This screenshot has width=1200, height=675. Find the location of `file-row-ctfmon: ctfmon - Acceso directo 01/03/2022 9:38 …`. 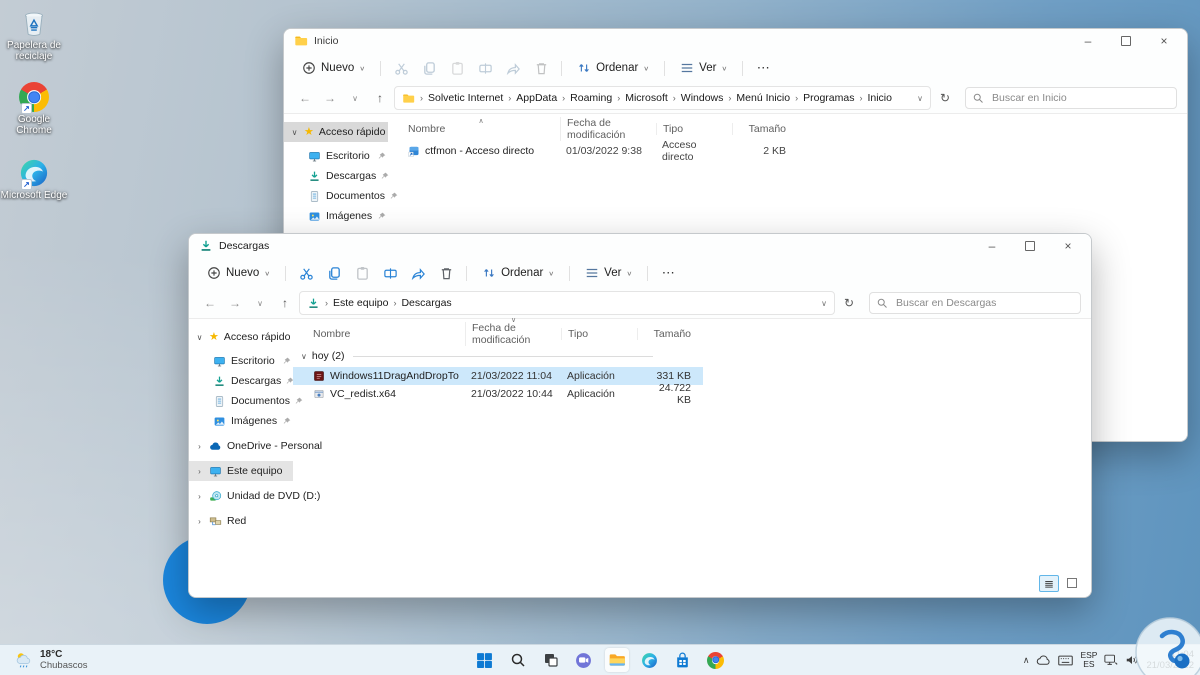

file-row-ctfmon: ctfmon - Acceso directo 01/03/2022 9:38 … is located at coordinates (787, 151).